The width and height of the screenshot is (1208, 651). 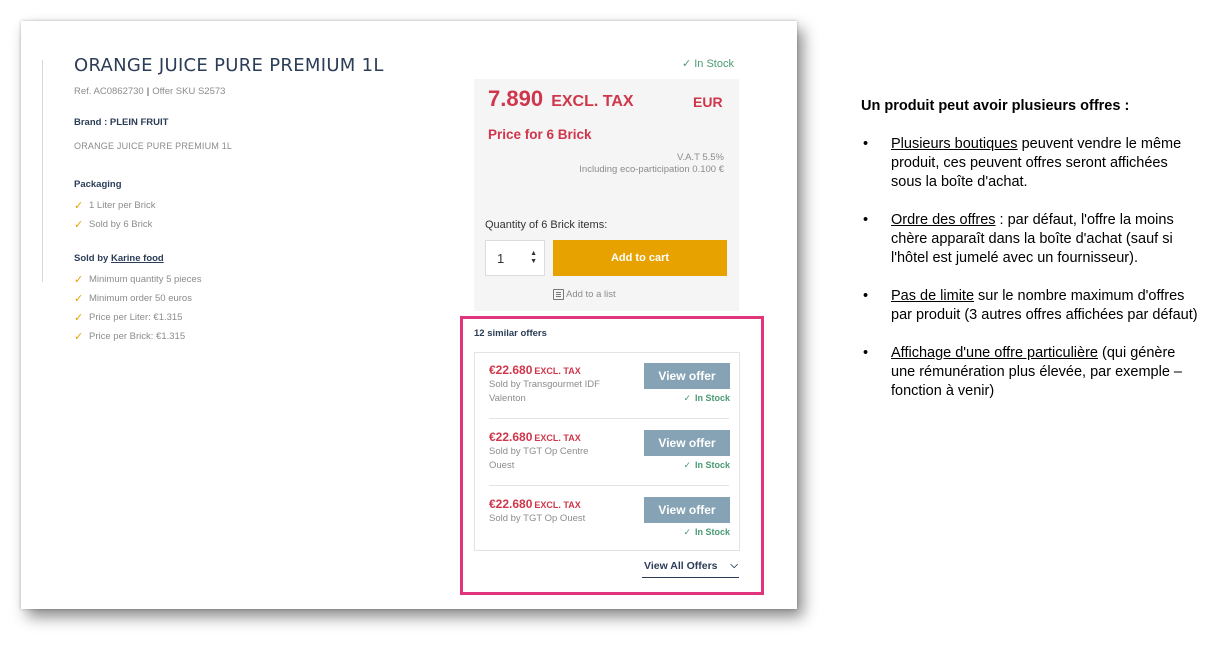 What do you see at coordinates (32, 171) in the screenshot?
I see `left-panel-edge` at bounding box center [32, 171].